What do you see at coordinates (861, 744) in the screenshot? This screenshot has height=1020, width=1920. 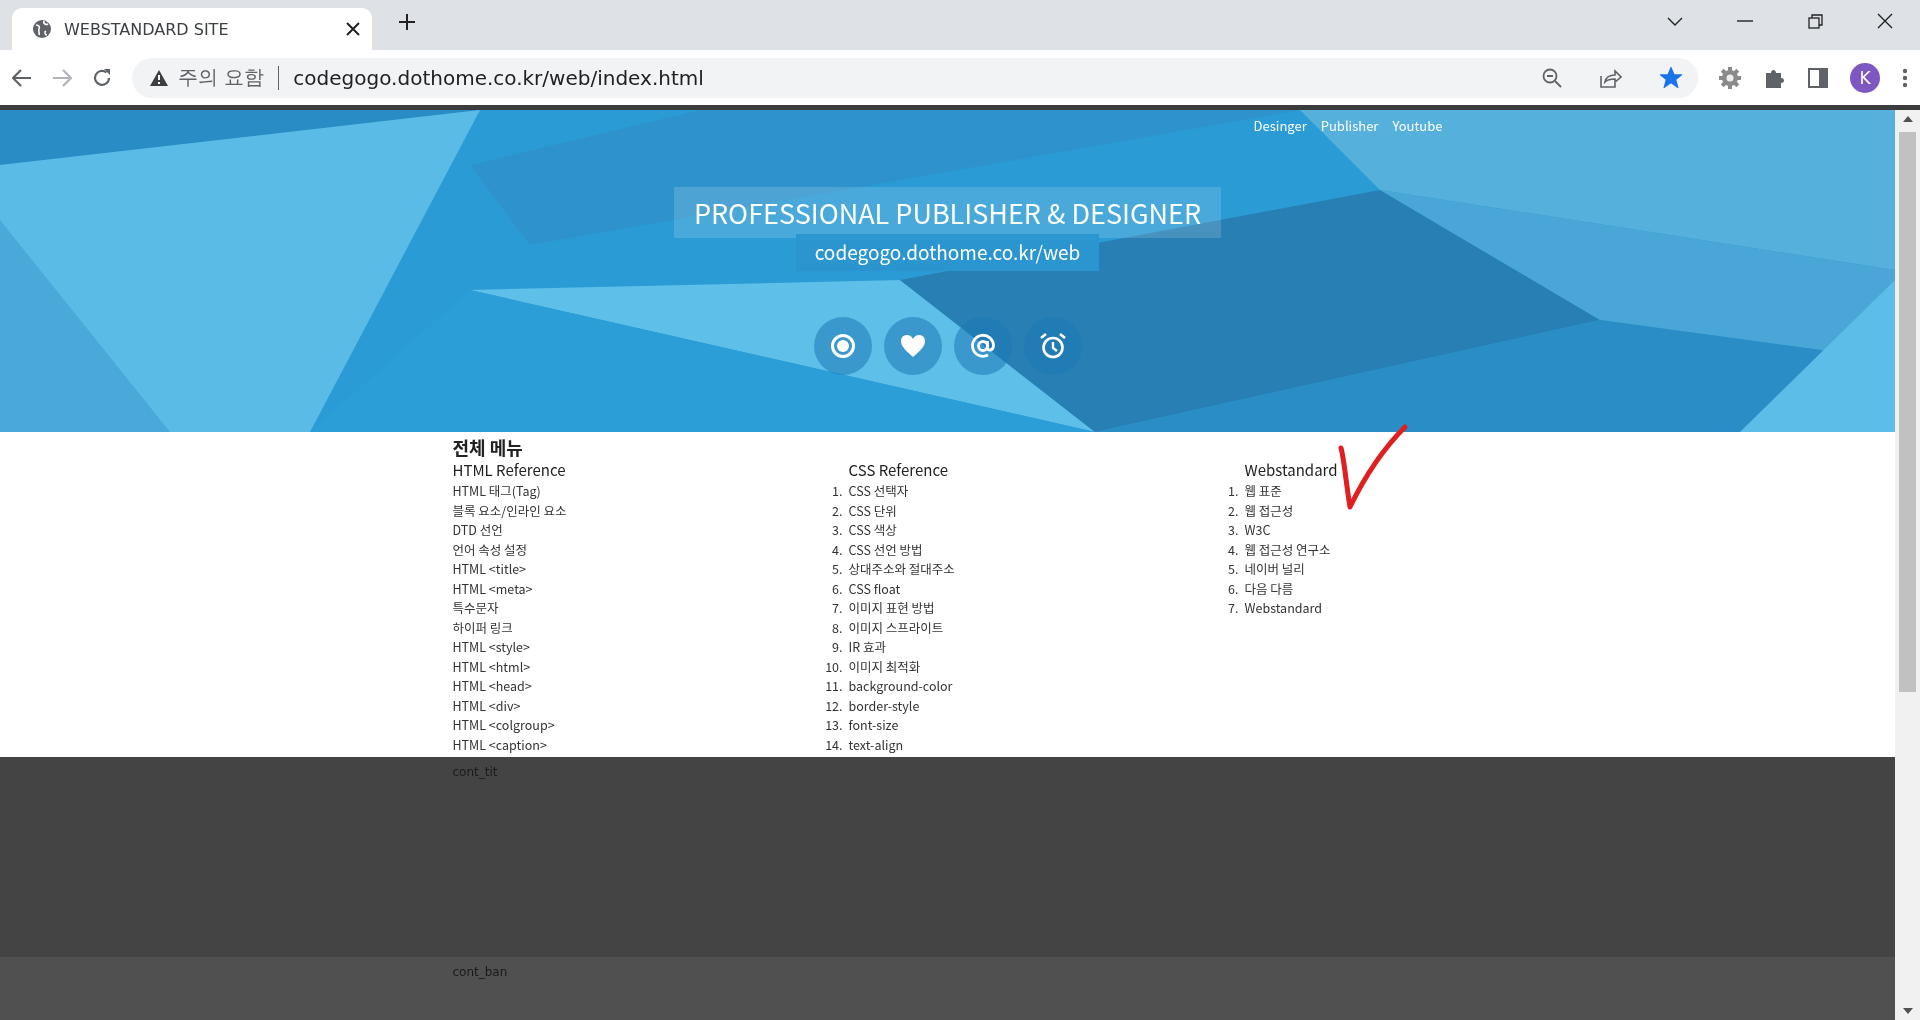 I see `menu-link: 14. text-align` at bounding box center [861, 744].